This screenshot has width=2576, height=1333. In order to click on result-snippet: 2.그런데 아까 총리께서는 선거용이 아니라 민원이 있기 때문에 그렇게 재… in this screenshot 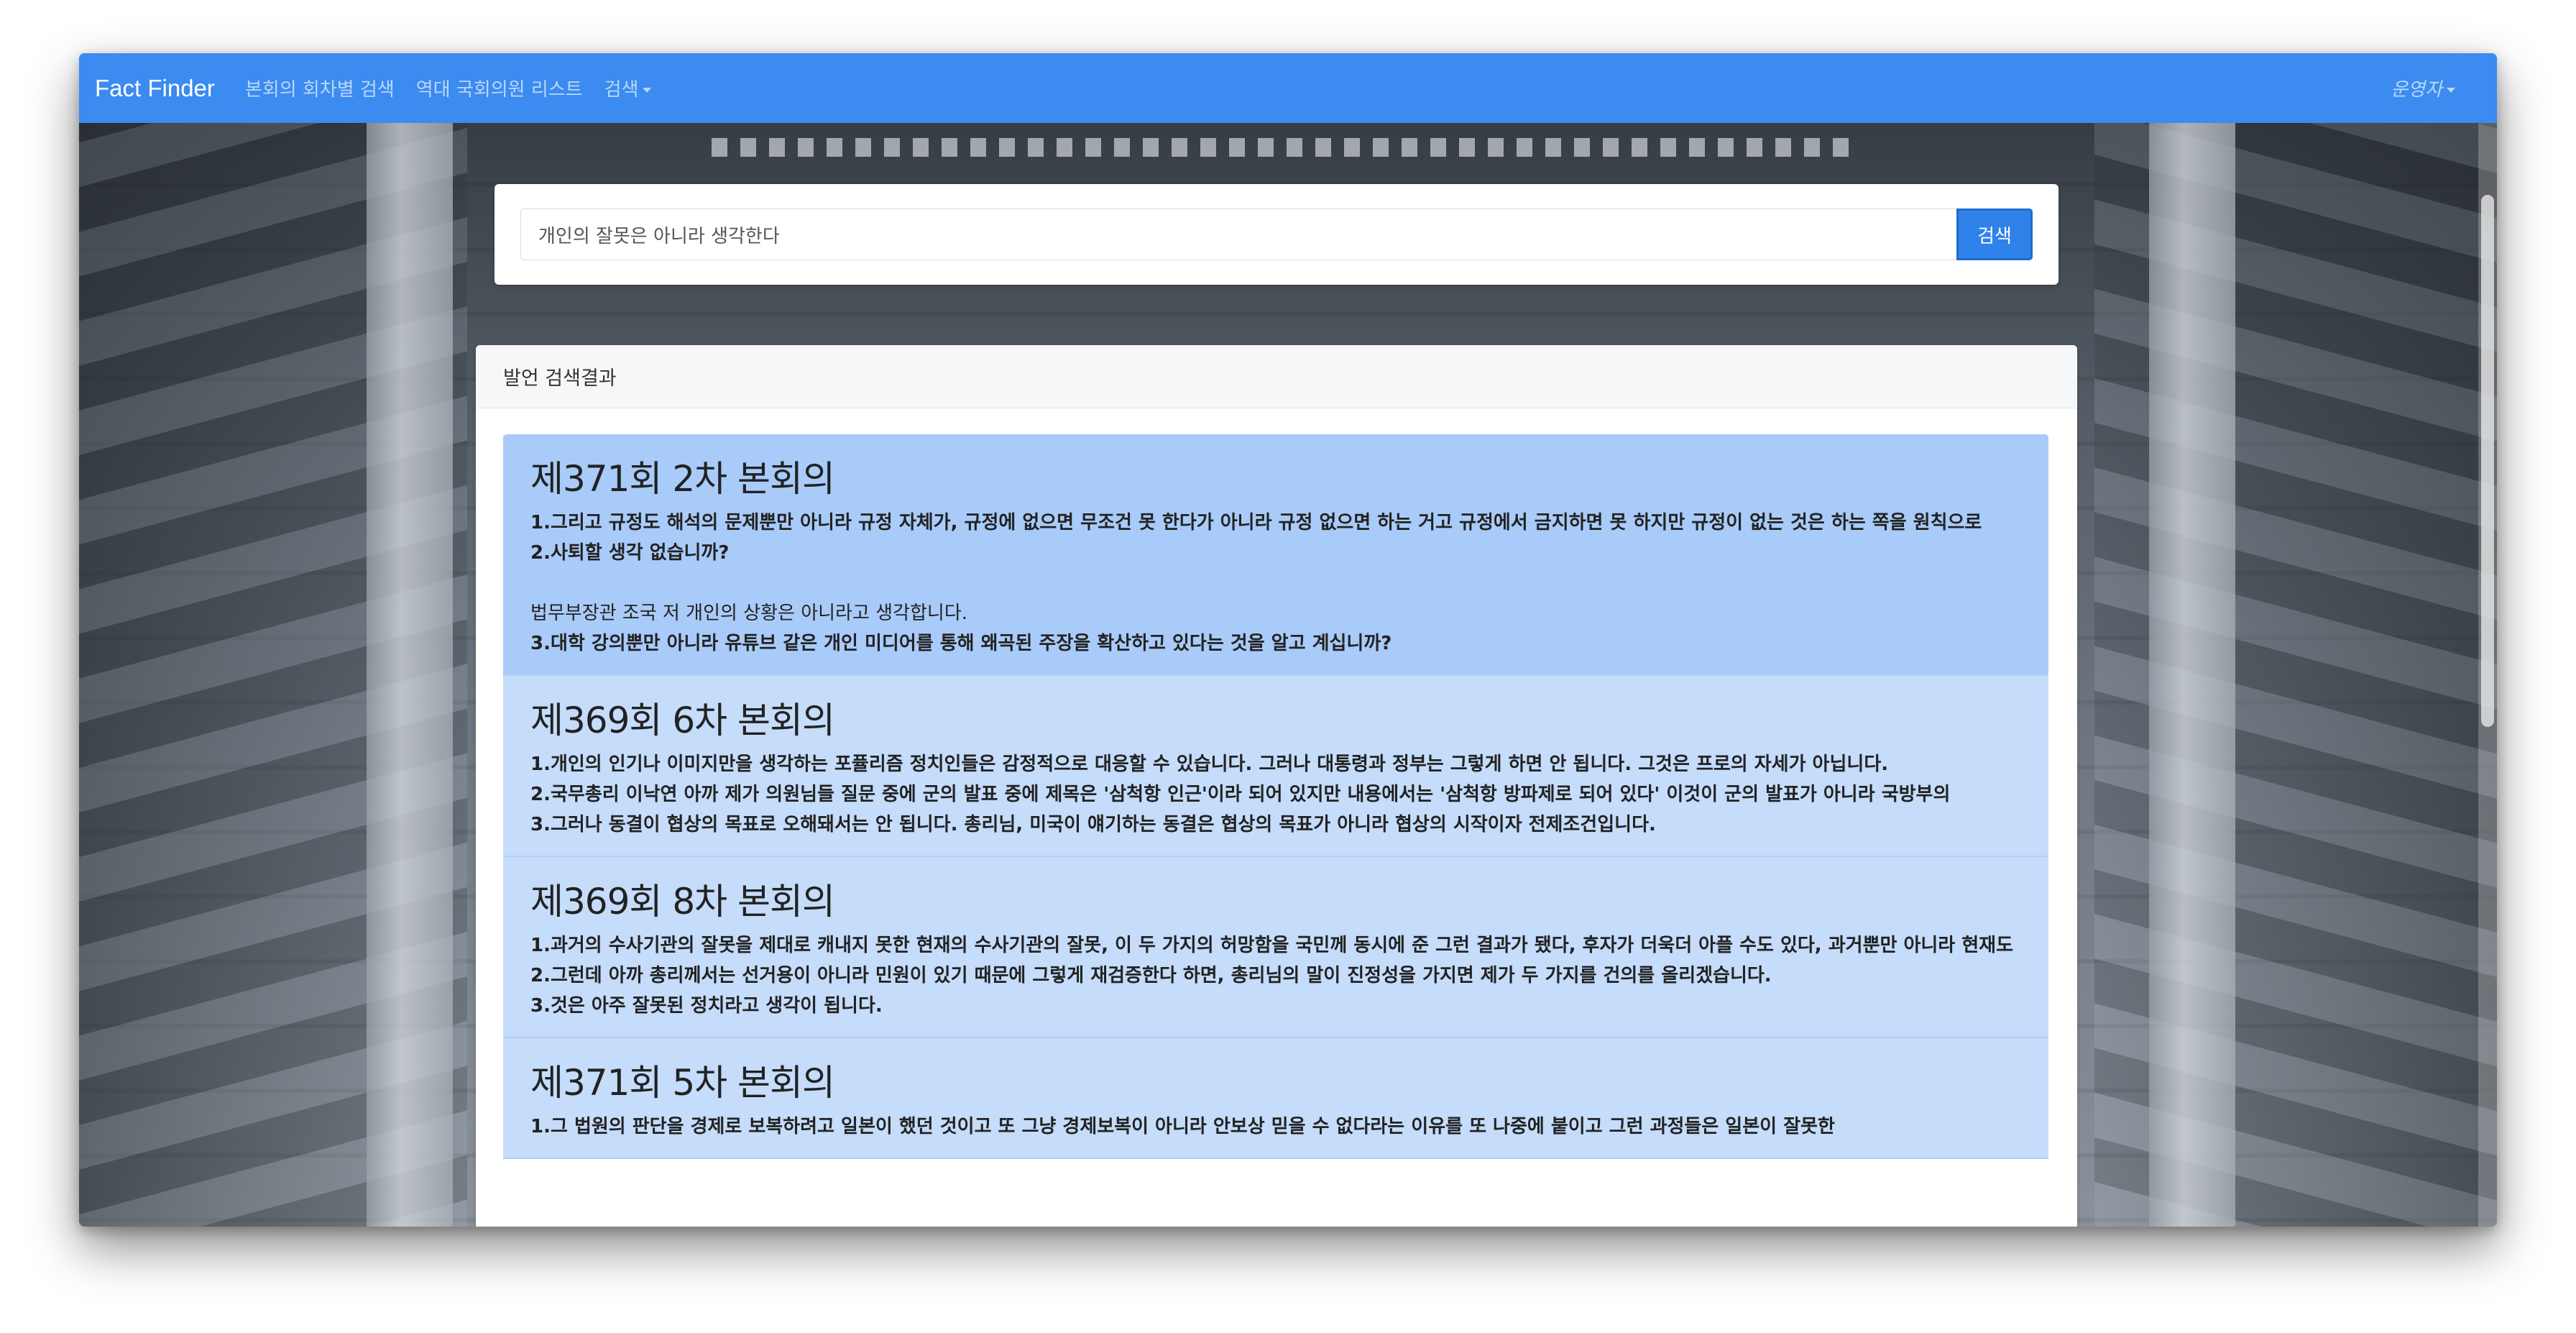, I will do `click(1151, 976)`.